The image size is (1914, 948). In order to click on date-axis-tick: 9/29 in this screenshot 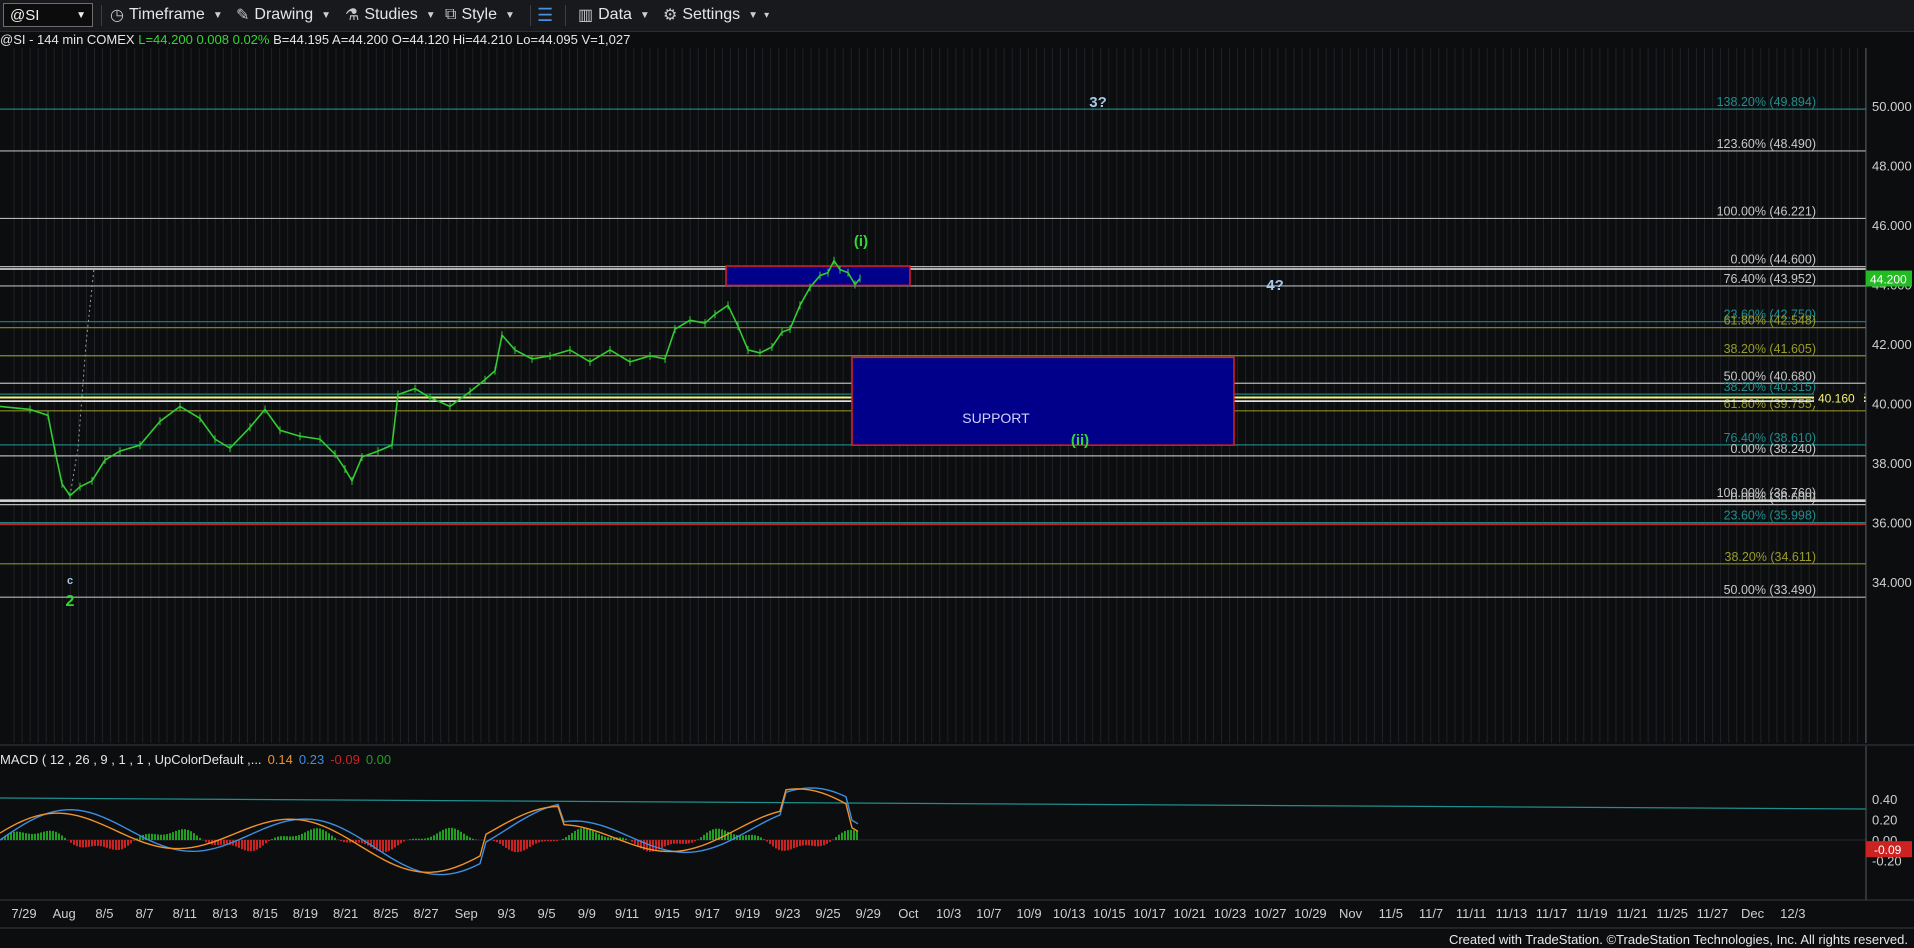, I will do `click(868, 913)`.